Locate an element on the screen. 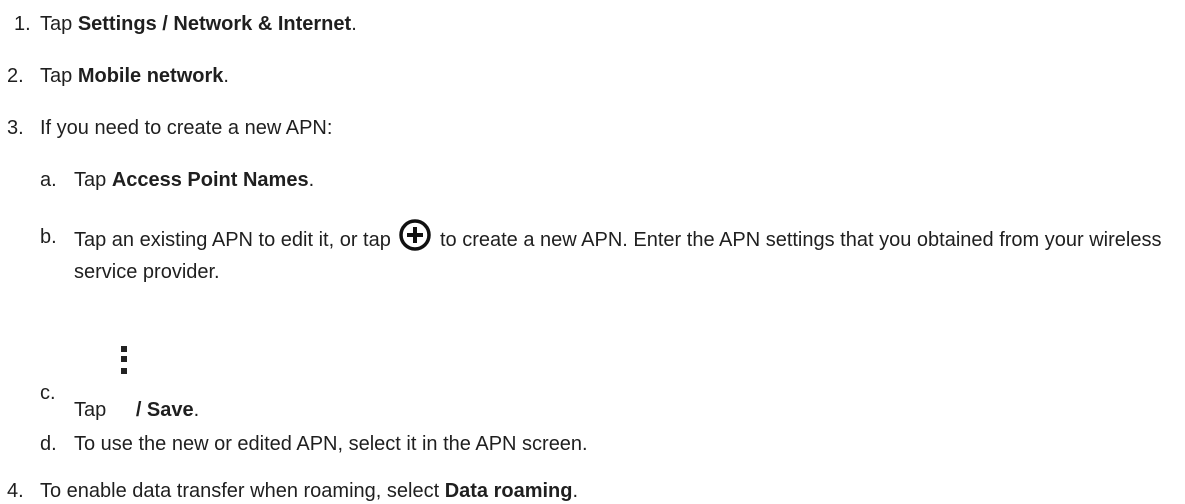 The width and height of the screenshot is (1185, 504). ui-path-label: Mobile network is located at coordinates (150, 76).